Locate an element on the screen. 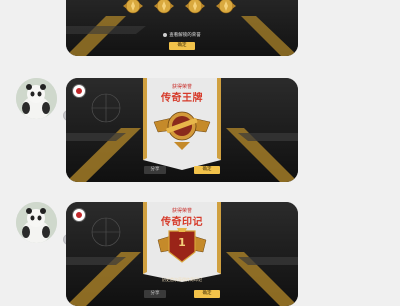 Image resolution: width=400 pixels, height=306 pixels. unlock-note-text: 查看解锁的荣誉 is located at coordinates (185, 35).